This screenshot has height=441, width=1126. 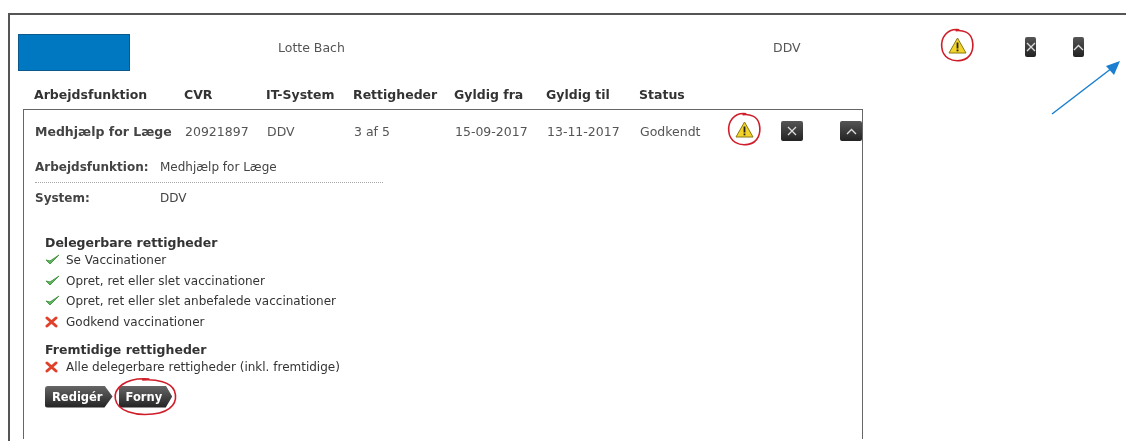 I want to click on column-header: CVR, so click(x=199, y=94).